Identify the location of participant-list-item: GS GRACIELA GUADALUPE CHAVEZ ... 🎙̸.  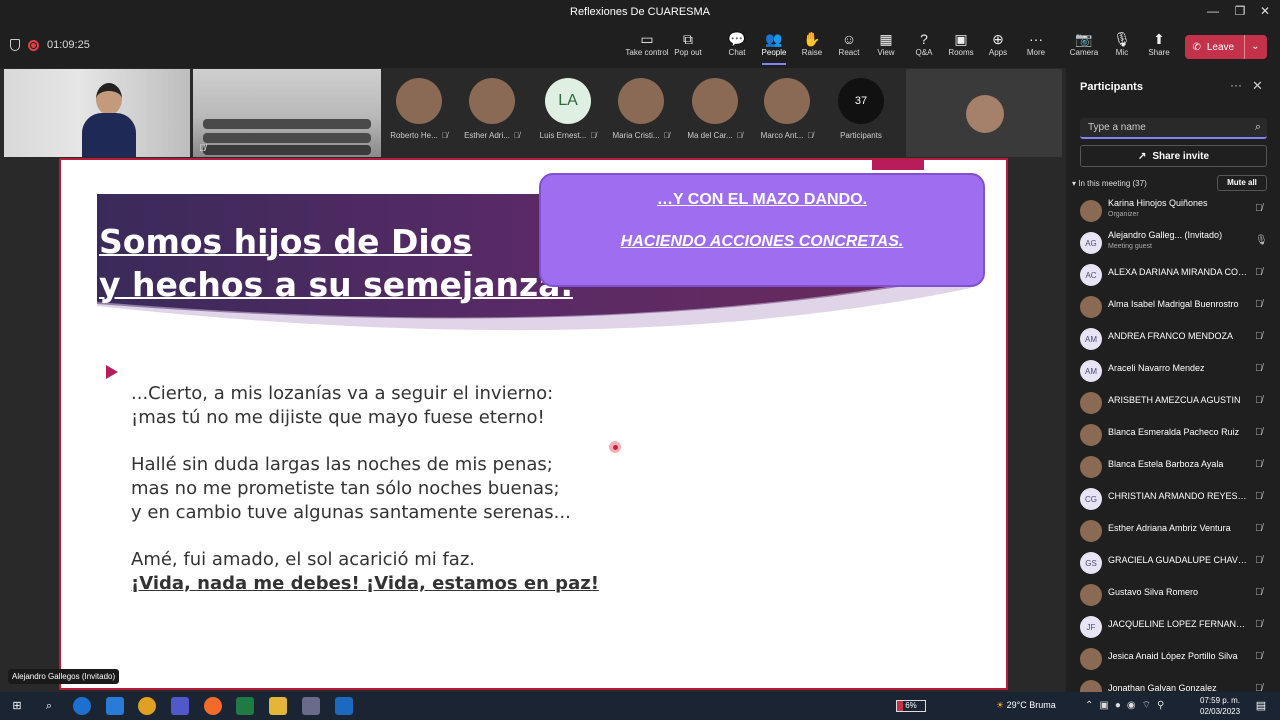
(1175, 562).